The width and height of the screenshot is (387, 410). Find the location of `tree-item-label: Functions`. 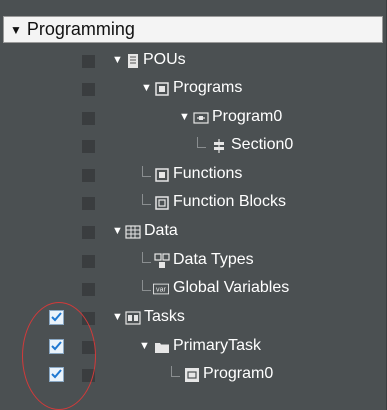

tree-item-label: Functions is located at coordinates (208, 173).